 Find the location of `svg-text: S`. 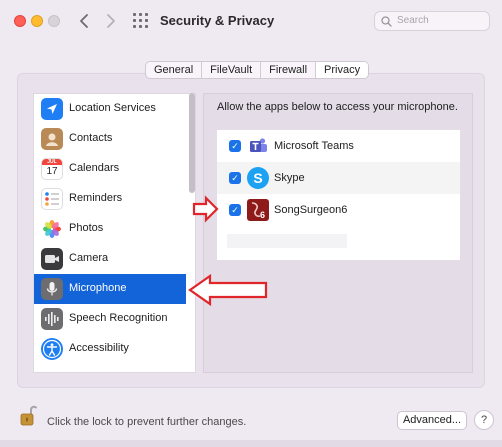

svg-text: S is located at coordinates (257, 178).